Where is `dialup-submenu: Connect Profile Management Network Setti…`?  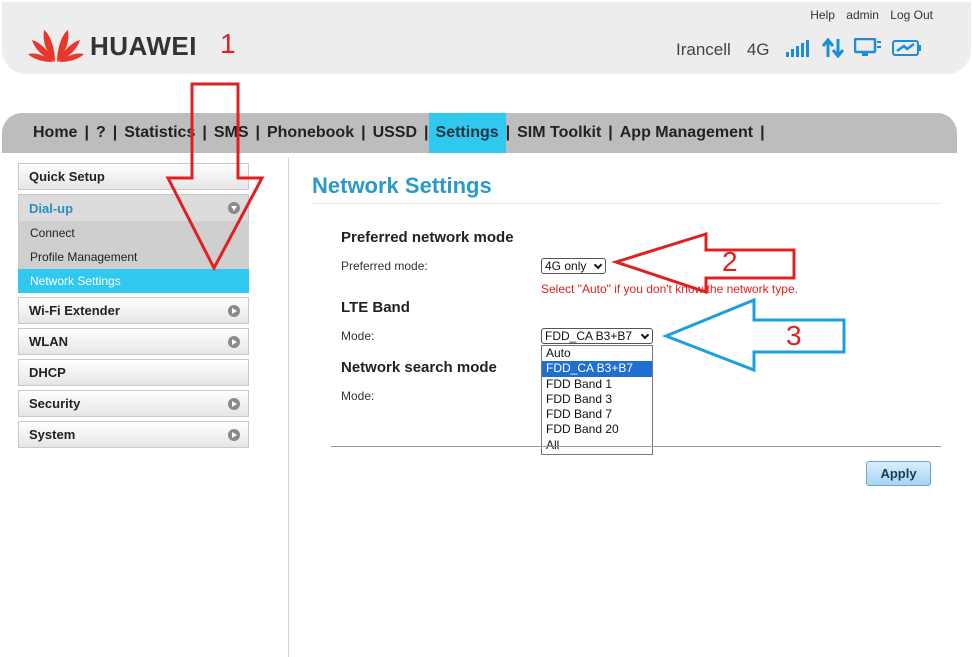
dialup-submenu: Connect Profile Management Network Setti… is located at coordinates (133, 257).